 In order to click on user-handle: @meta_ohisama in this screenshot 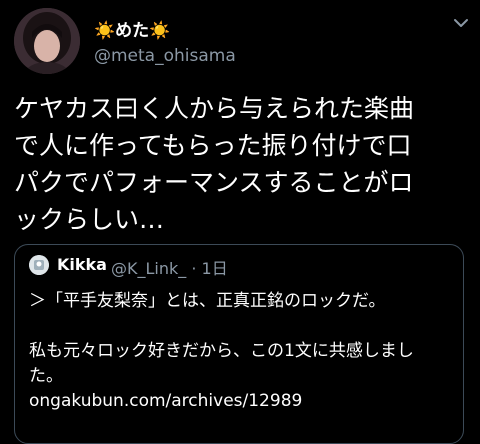, I will do `click(165, 56)`.